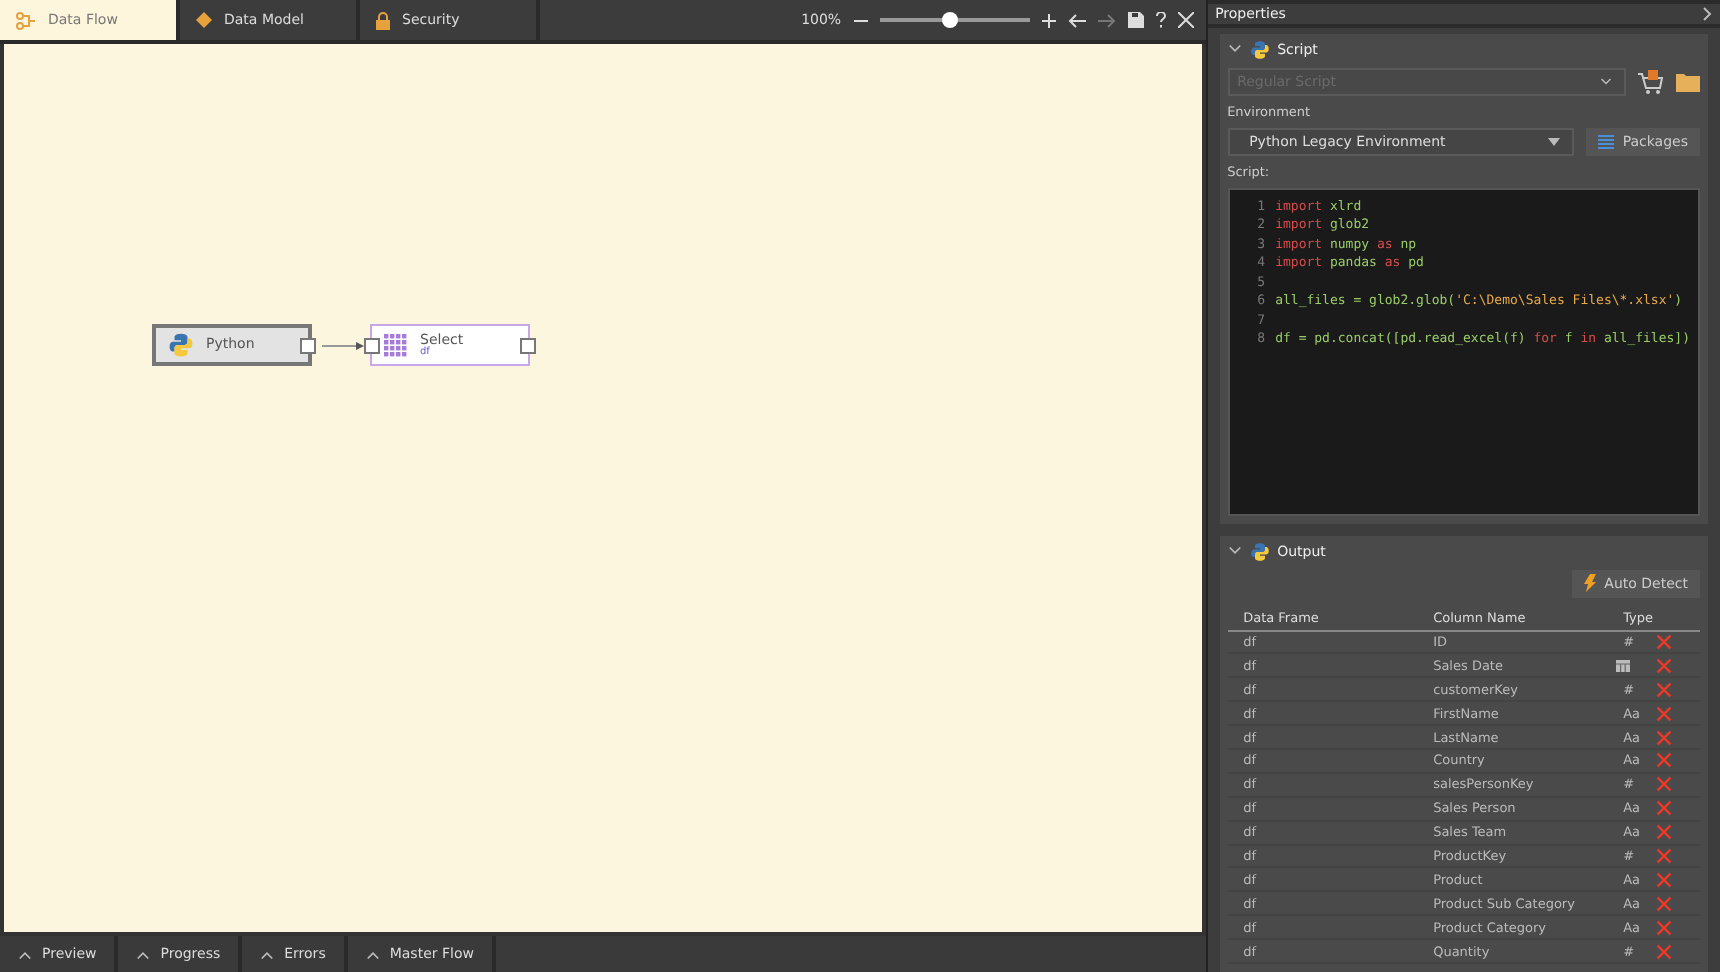 This screenshot has width=1720, height=972. What do you see at coordinates (1651, 81) in the screenshot?
I see `cart-icon` at bounding box center [1651, 81].